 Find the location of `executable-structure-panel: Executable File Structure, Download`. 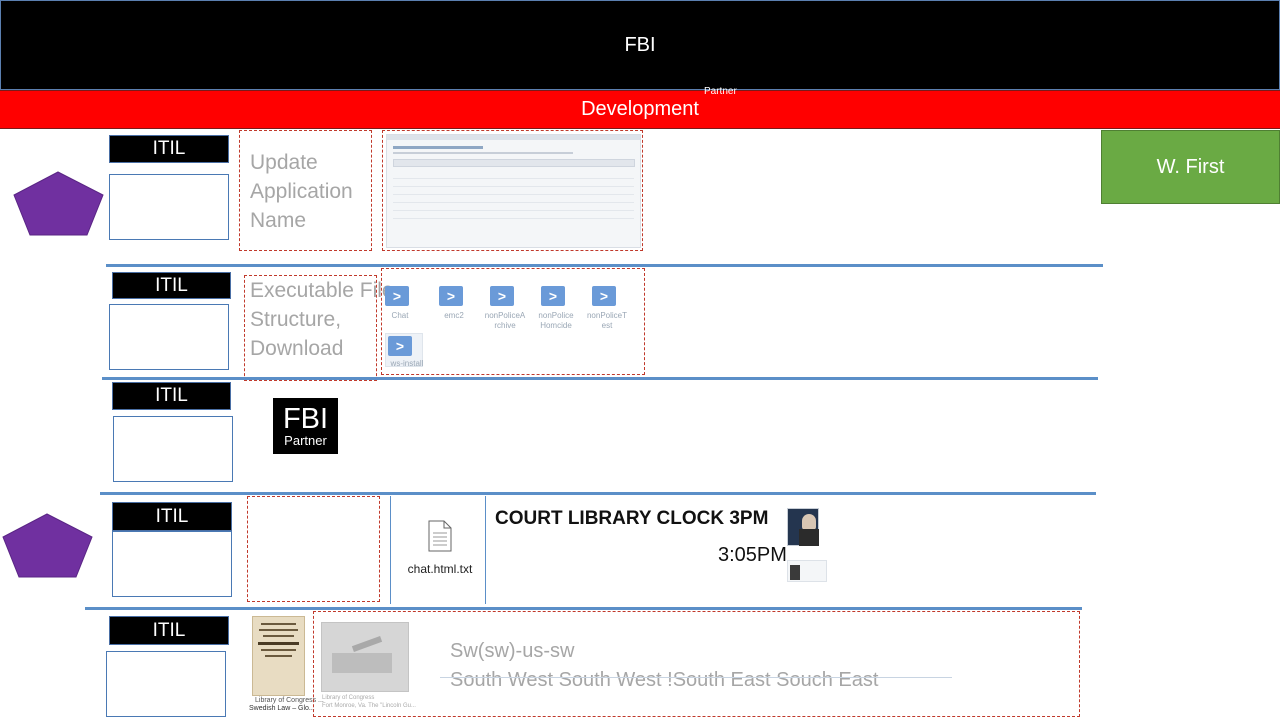

executable-structure-panel: Executable File Structure, Download is located at coordinates (319, 328).